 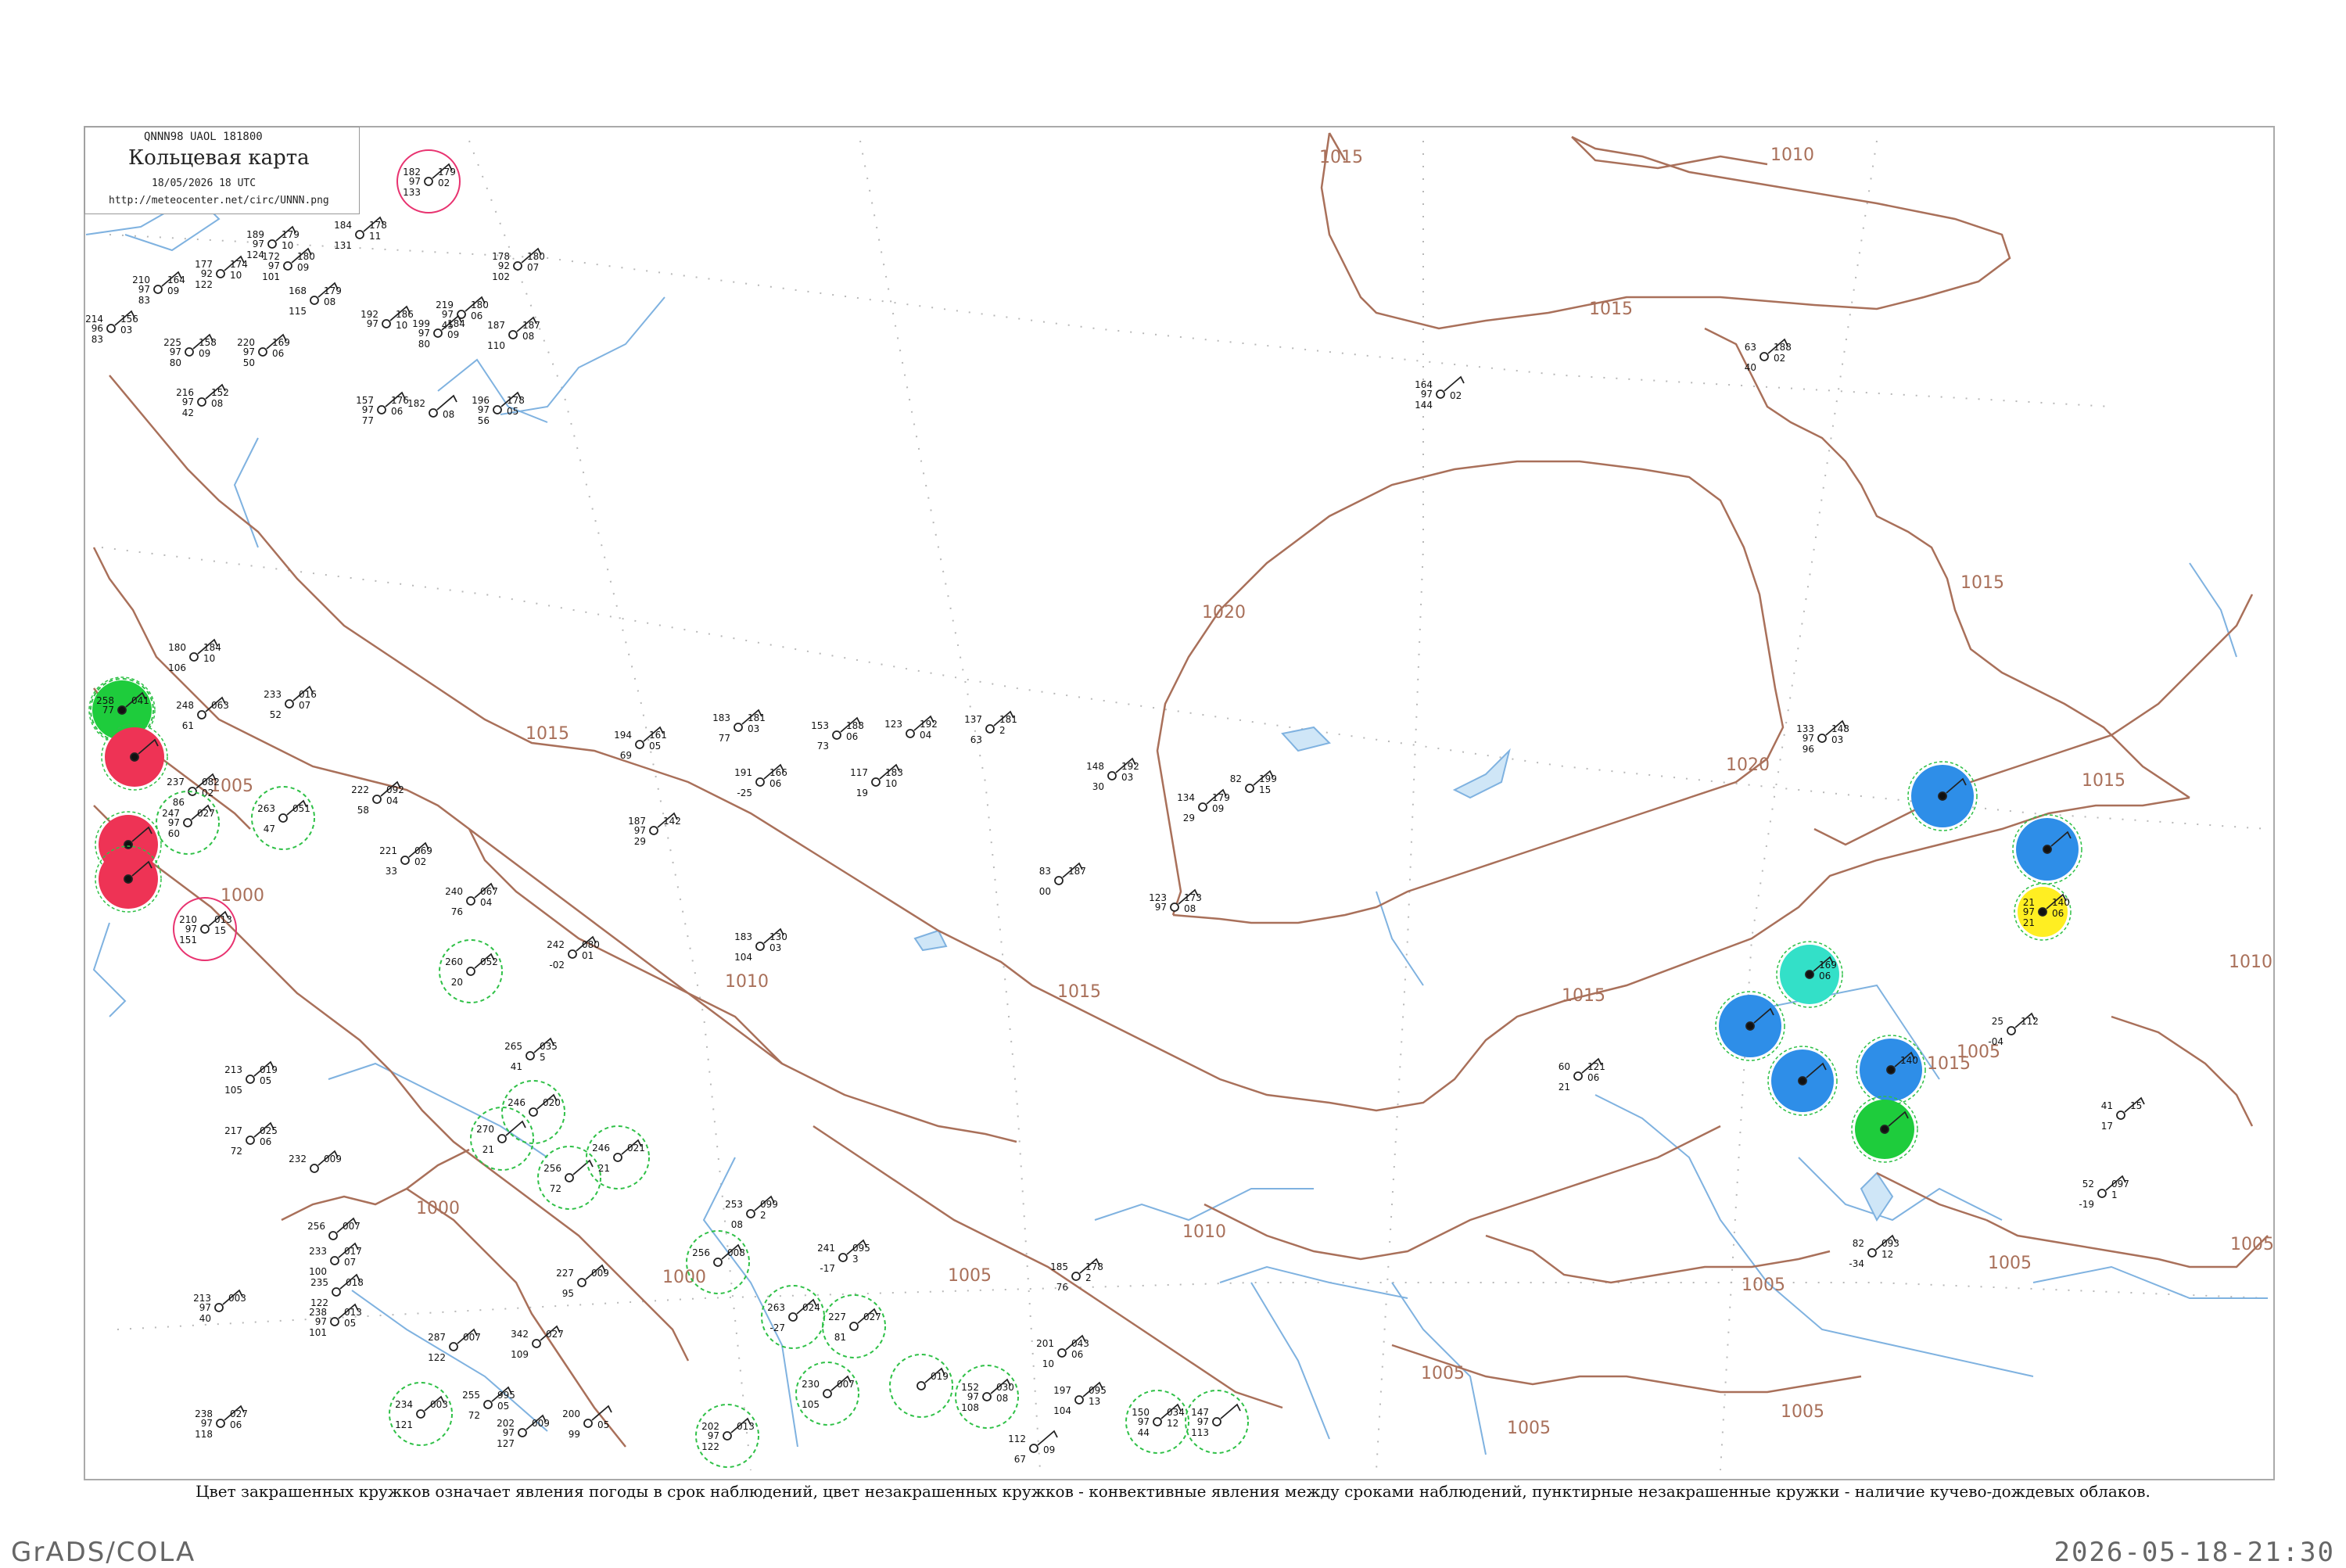 What do you see at coordinates (746, 1426) in the screenshot?
I see `tendency-value: 013` at bounding box center [746, 1426].